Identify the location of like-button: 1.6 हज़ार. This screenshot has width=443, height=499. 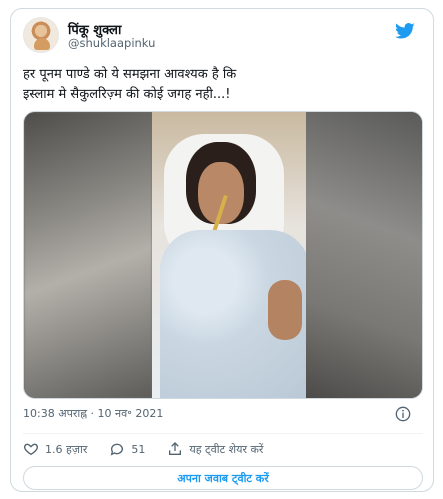
(55, 449).